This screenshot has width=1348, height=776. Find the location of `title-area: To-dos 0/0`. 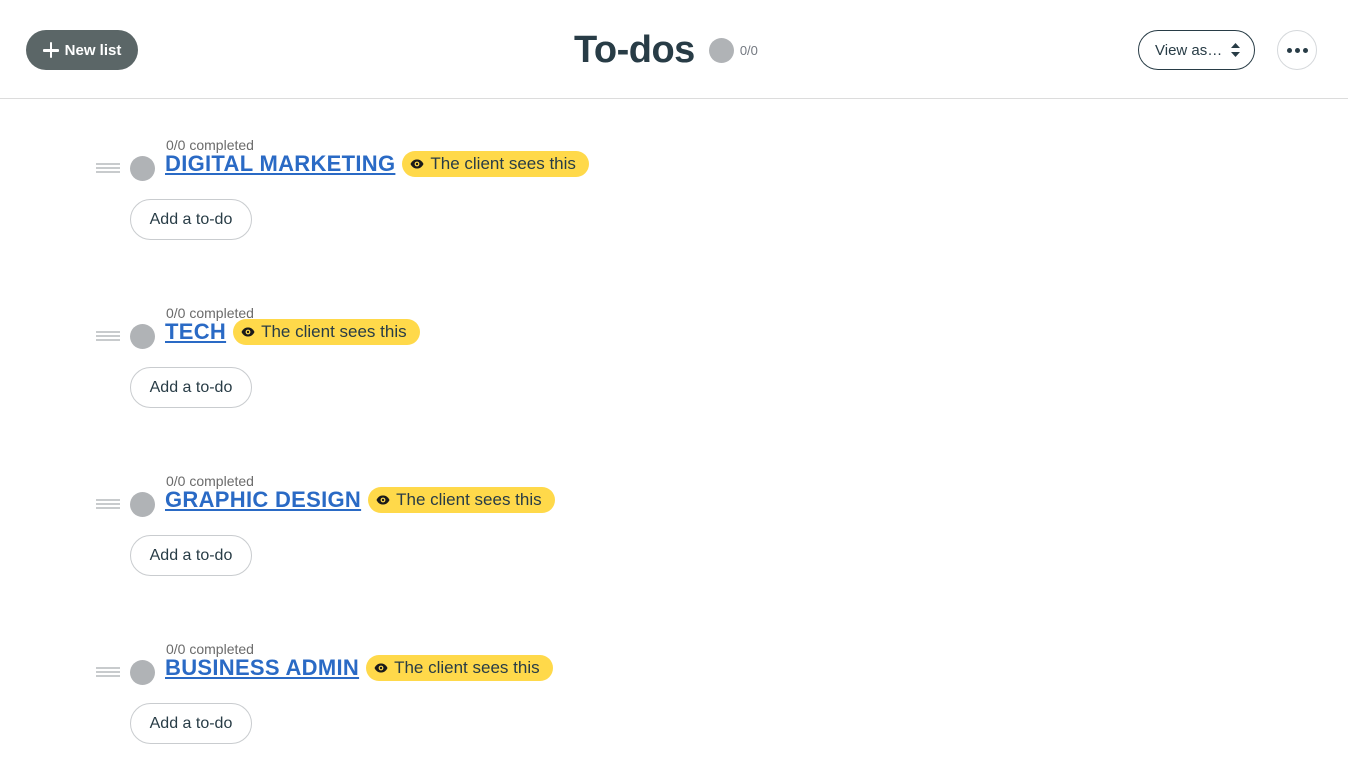

title-area: To-dos 0/0 is located at coordinates (666, 50).